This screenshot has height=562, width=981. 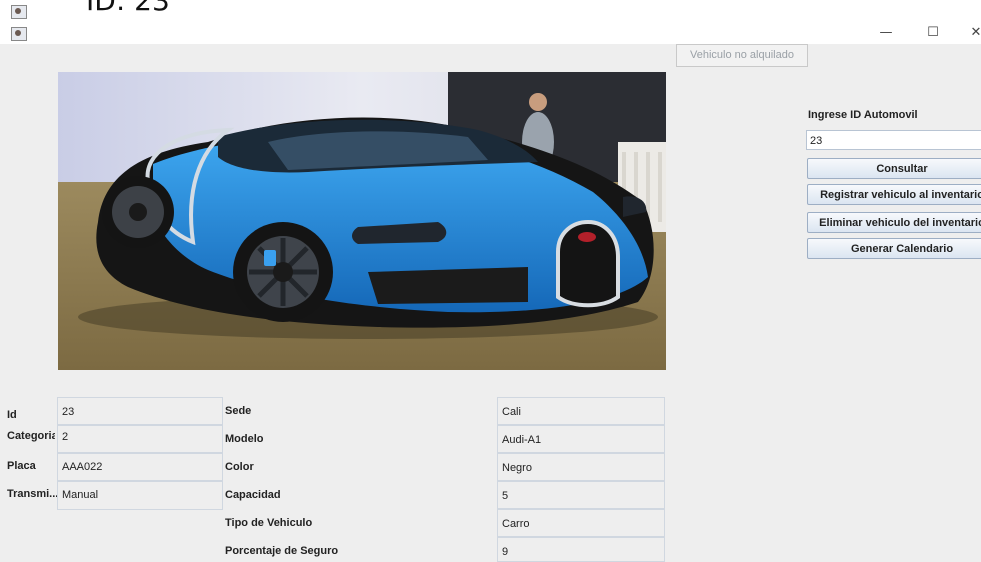 I want to click on model-label: Modelo, so click(x=244, y=439).